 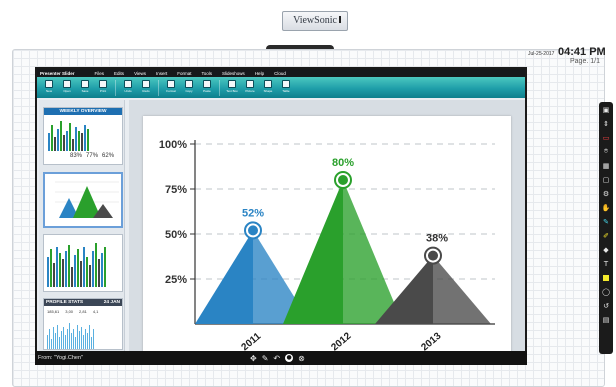 What do you see at coordinates (606, 109) in the screenshot?
I see `window-icon: ▣` at bounding box center [606, 109].